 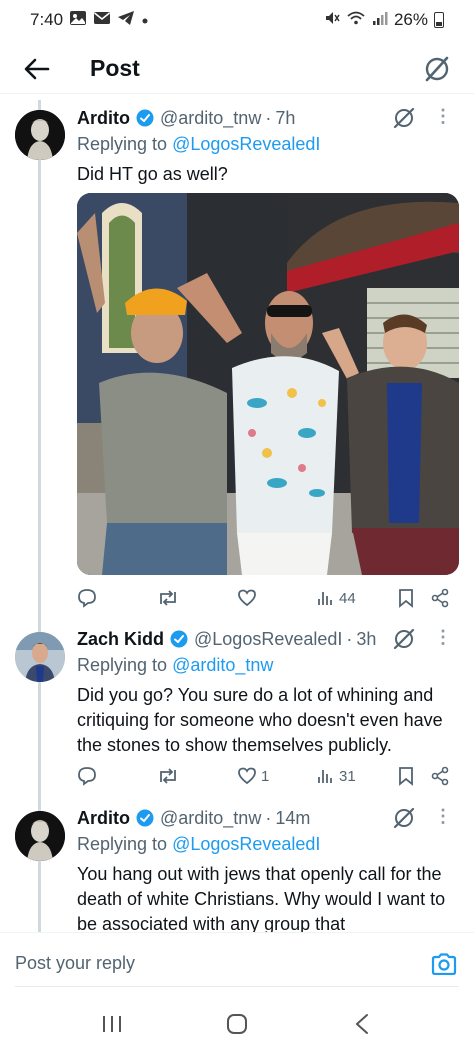 I want to click on arrow-left-icon, so click(x=37, y=68).